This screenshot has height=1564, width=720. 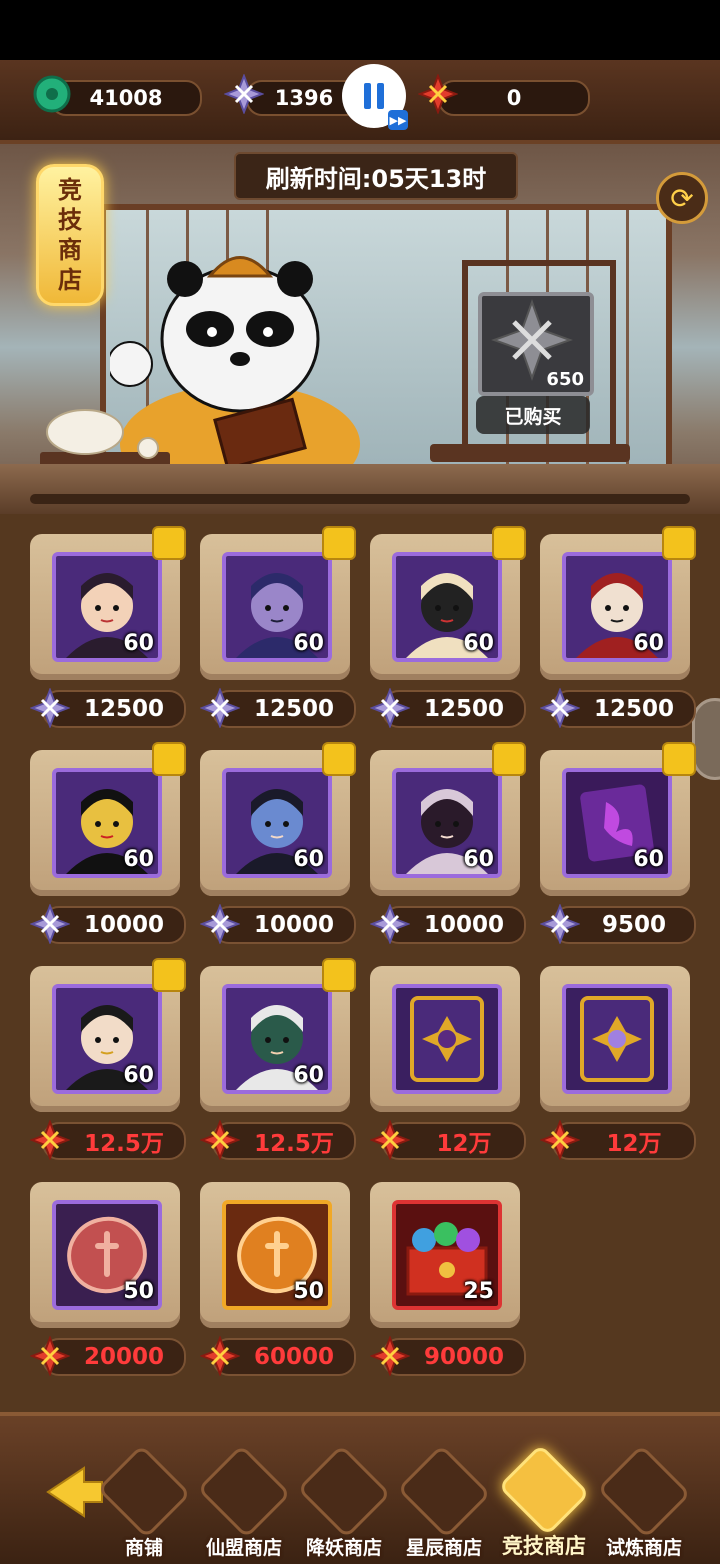 I want to click on item-quantity: 25, so click(x=478, y=1291).